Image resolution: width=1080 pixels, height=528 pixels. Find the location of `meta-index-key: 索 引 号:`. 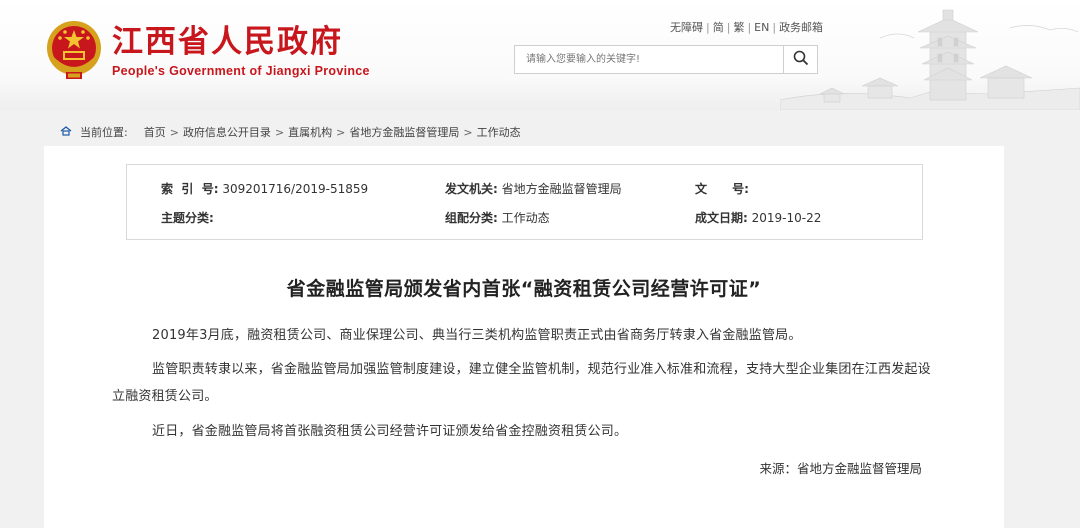

meta-index-key: 索 引 号: is located at coordinates (190, 189).